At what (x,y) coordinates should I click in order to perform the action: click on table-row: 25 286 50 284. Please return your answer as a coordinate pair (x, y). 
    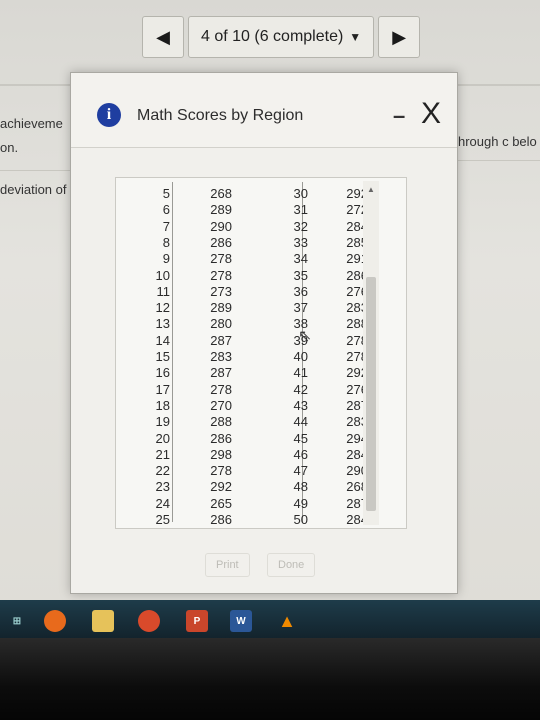
    Looking at the image, I should click on (253, 520).